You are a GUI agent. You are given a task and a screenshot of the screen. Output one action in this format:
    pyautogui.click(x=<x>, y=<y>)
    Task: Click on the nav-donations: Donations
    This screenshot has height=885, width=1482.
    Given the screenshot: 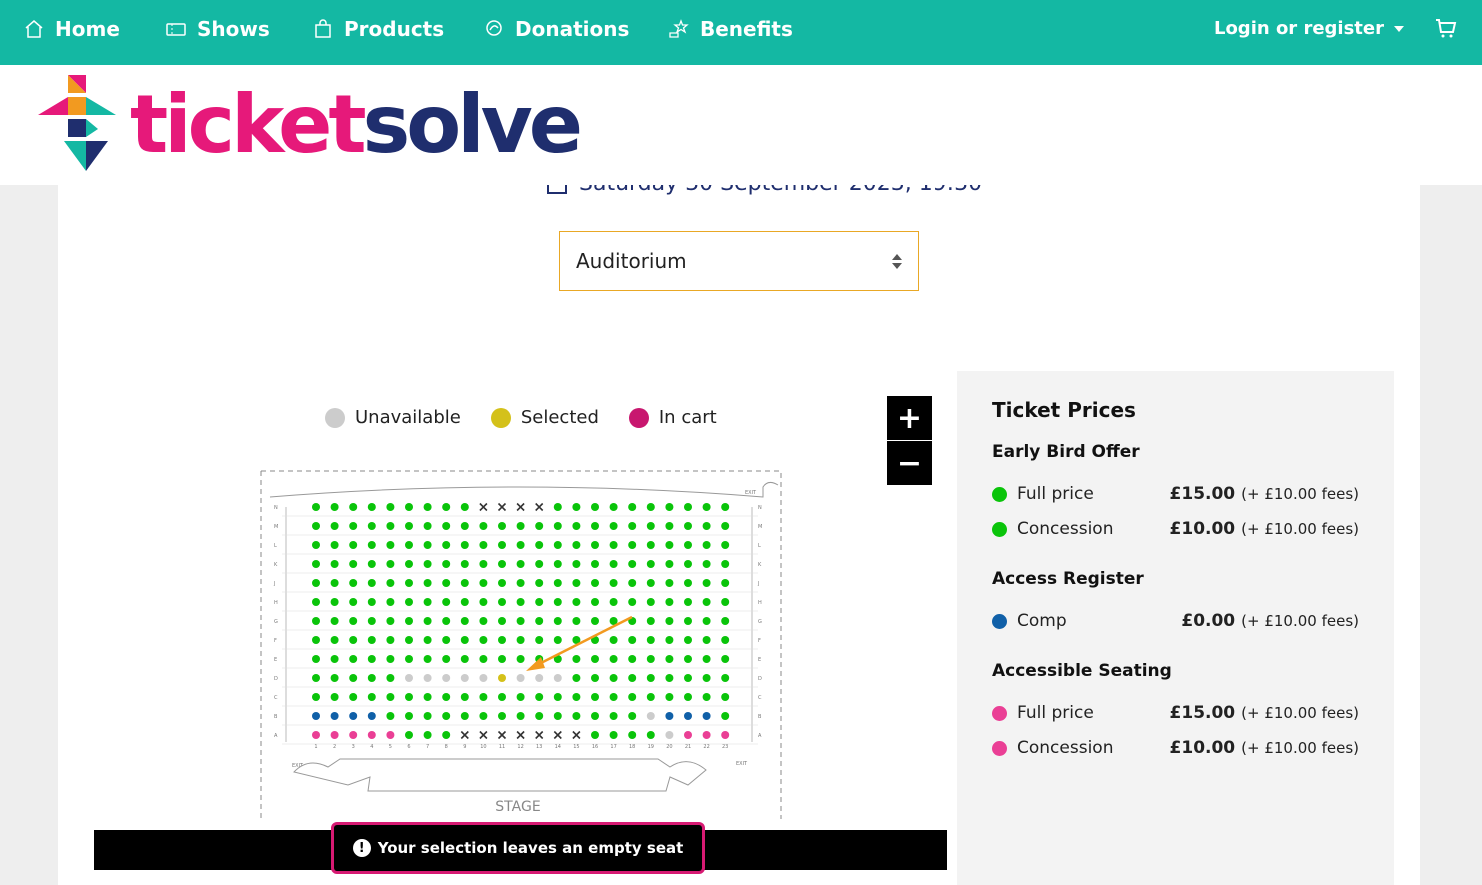 What is the action you would take?
    pyautogui.click(x=556, y=29)
    